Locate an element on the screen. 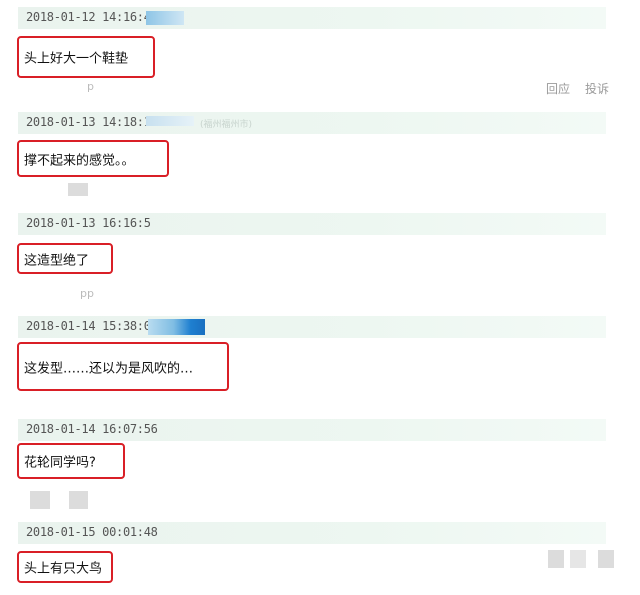 Image resolution: width=640 pixels, height=595 pixels. comment-header: 2018-01-15 00:01:48 is located at coordinates (312, 533).